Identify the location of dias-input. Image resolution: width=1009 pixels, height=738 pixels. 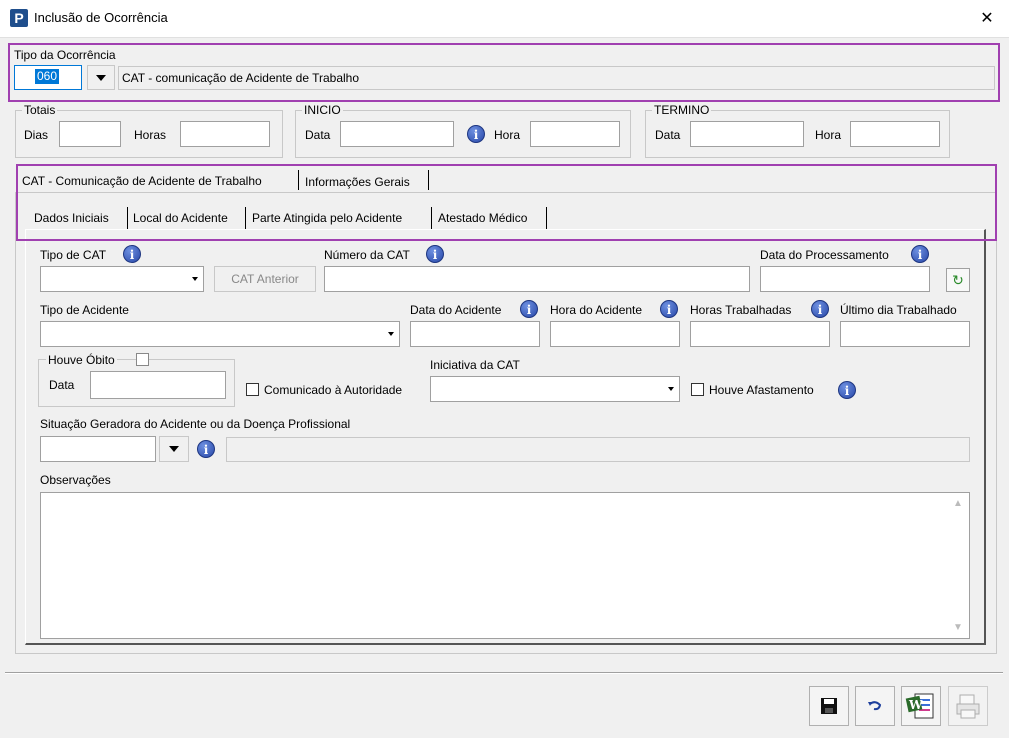
(90, 134).